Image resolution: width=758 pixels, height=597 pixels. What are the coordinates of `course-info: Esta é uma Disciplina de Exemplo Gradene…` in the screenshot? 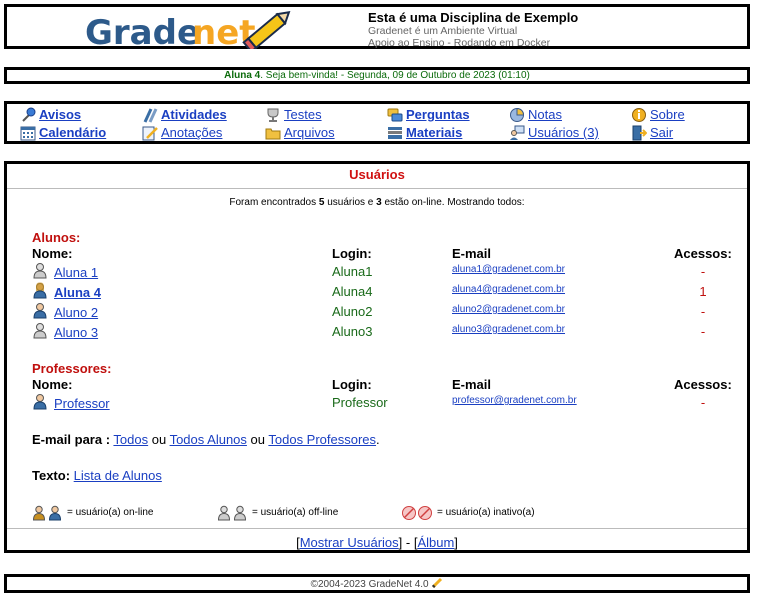 It's located at (473, 29).